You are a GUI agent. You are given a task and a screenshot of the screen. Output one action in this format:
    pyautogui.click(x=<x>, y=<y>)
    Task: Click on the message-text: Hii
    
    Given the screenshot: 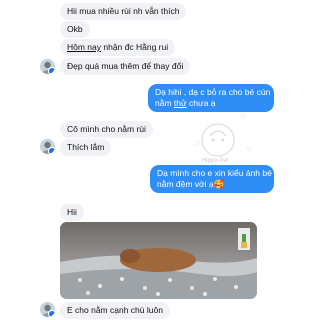 What is the action you would take?
    pyautogui.click(x=72, y=212)
    